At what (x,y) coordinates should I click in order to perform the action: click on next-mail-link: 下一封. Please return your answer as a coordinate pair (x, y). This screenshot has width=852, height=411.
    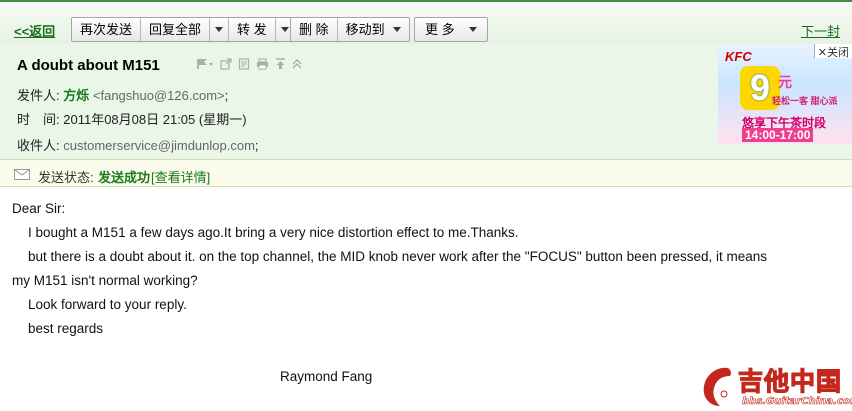
    Looking at the image, I should click on (820, 30).